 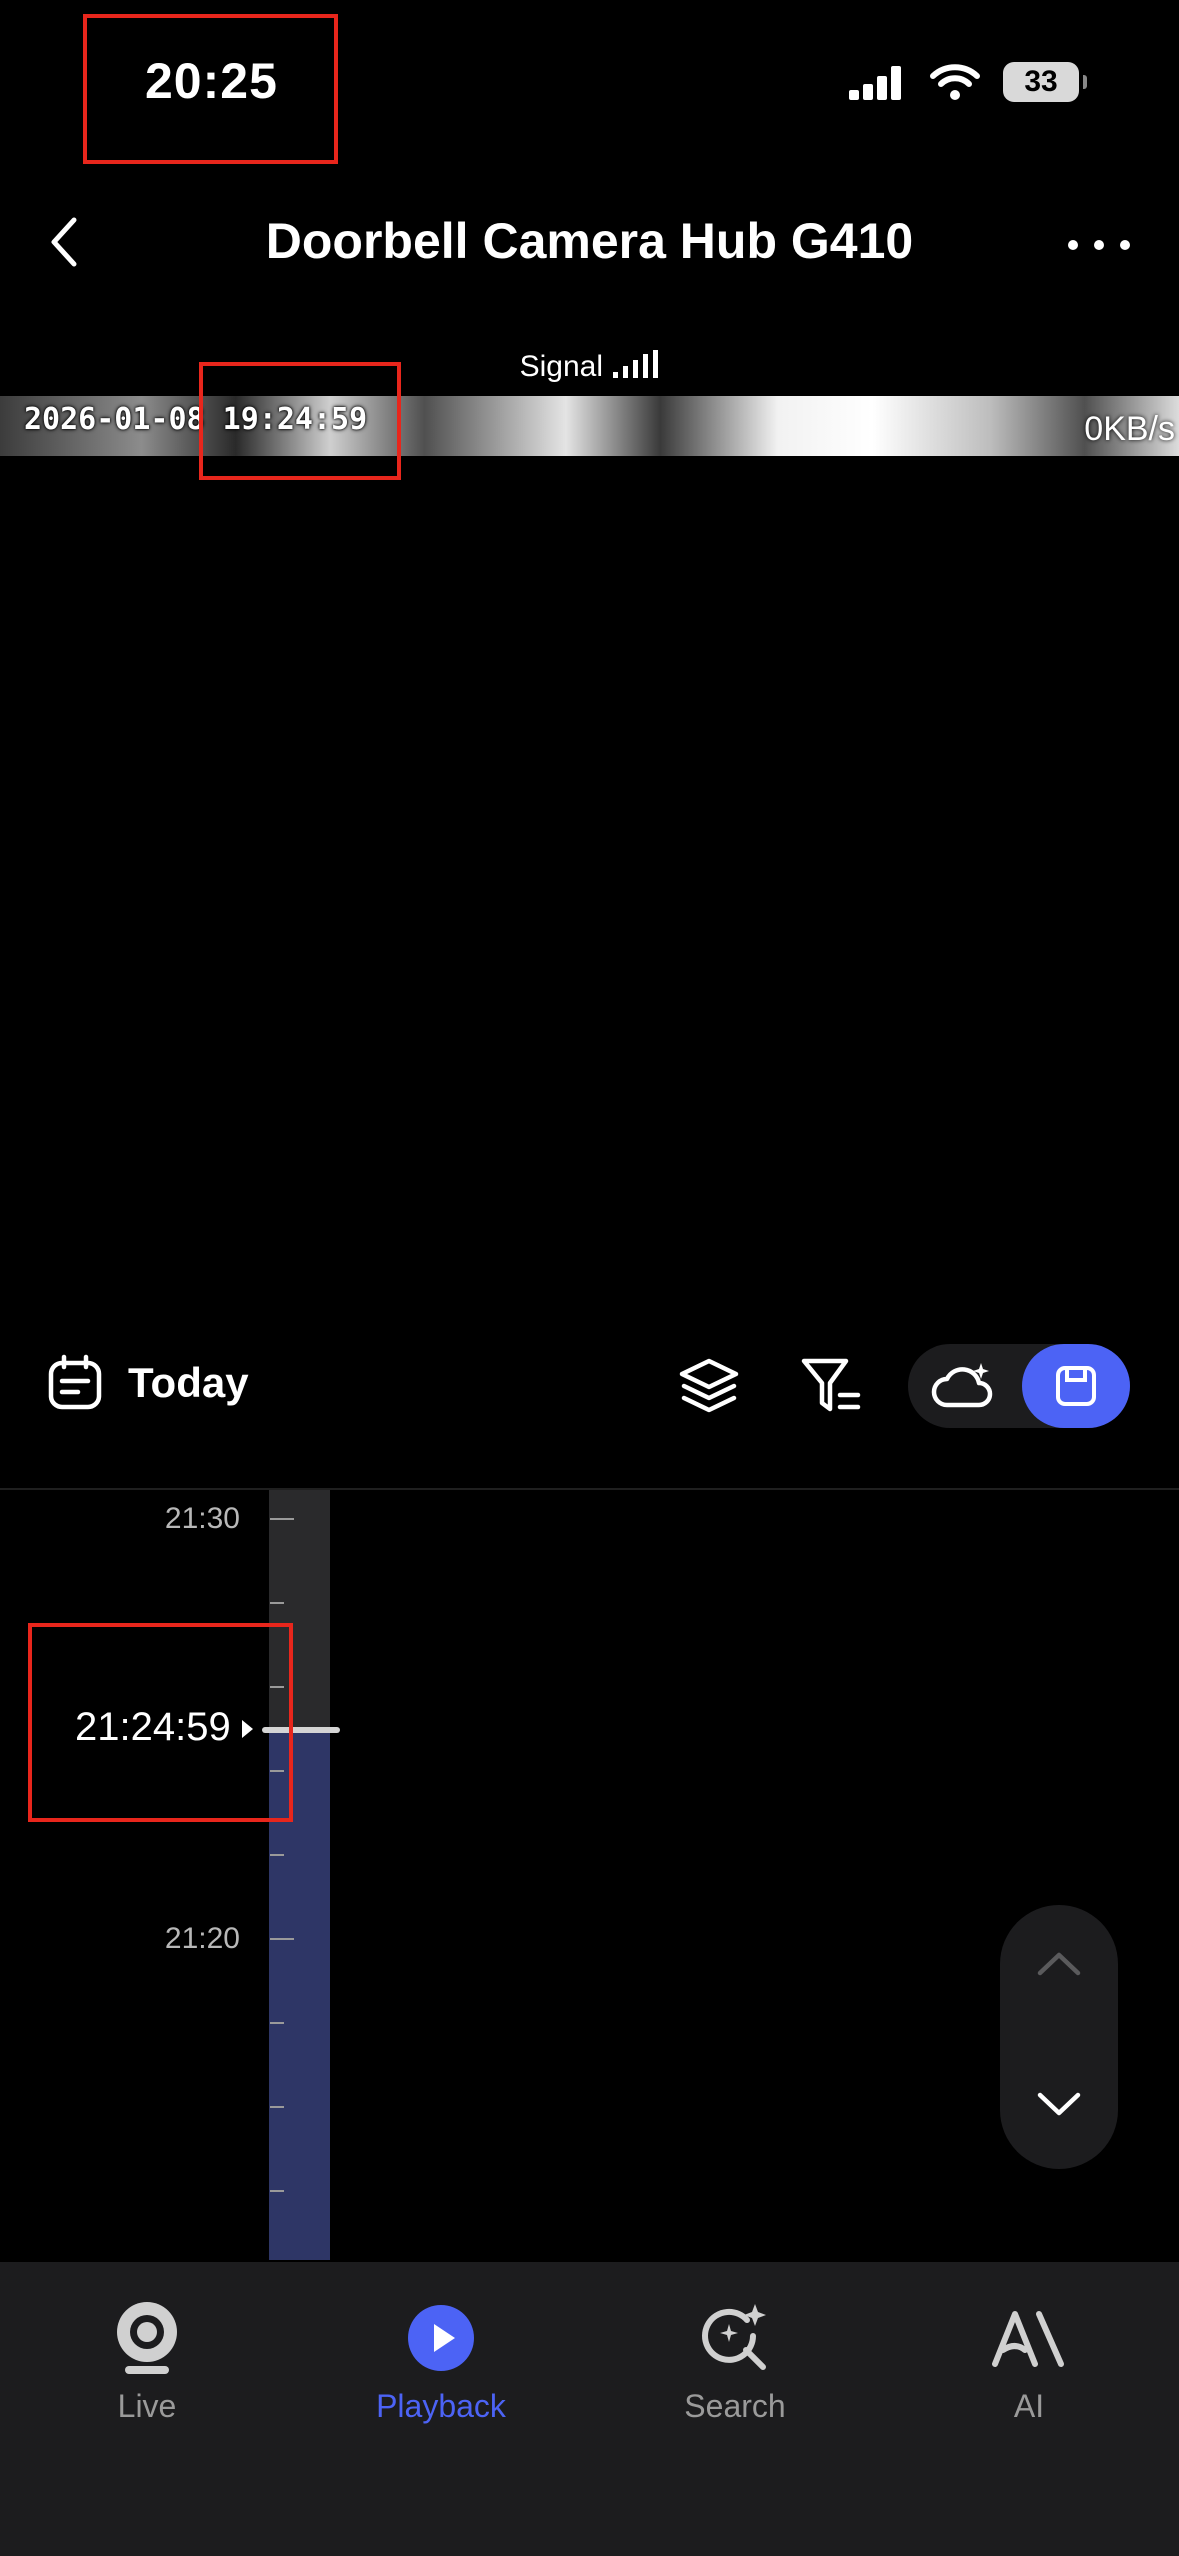 I want to click on bottom-navigation: Live Playback Search AI, so click(x=589, y=2409).